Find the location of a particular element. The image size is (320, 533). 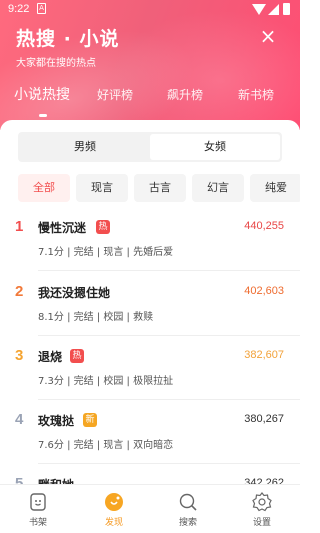

tab-discover: 发现 is located at coordinates (114, 511).